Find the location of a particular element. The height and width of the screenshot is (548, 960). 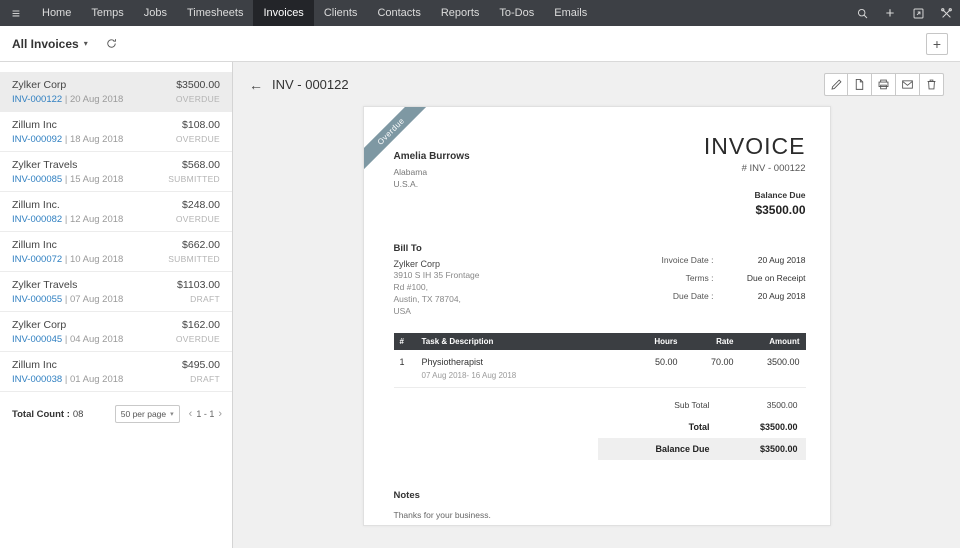

nav-item-clients: Clients is located at coordinates (341, 13).